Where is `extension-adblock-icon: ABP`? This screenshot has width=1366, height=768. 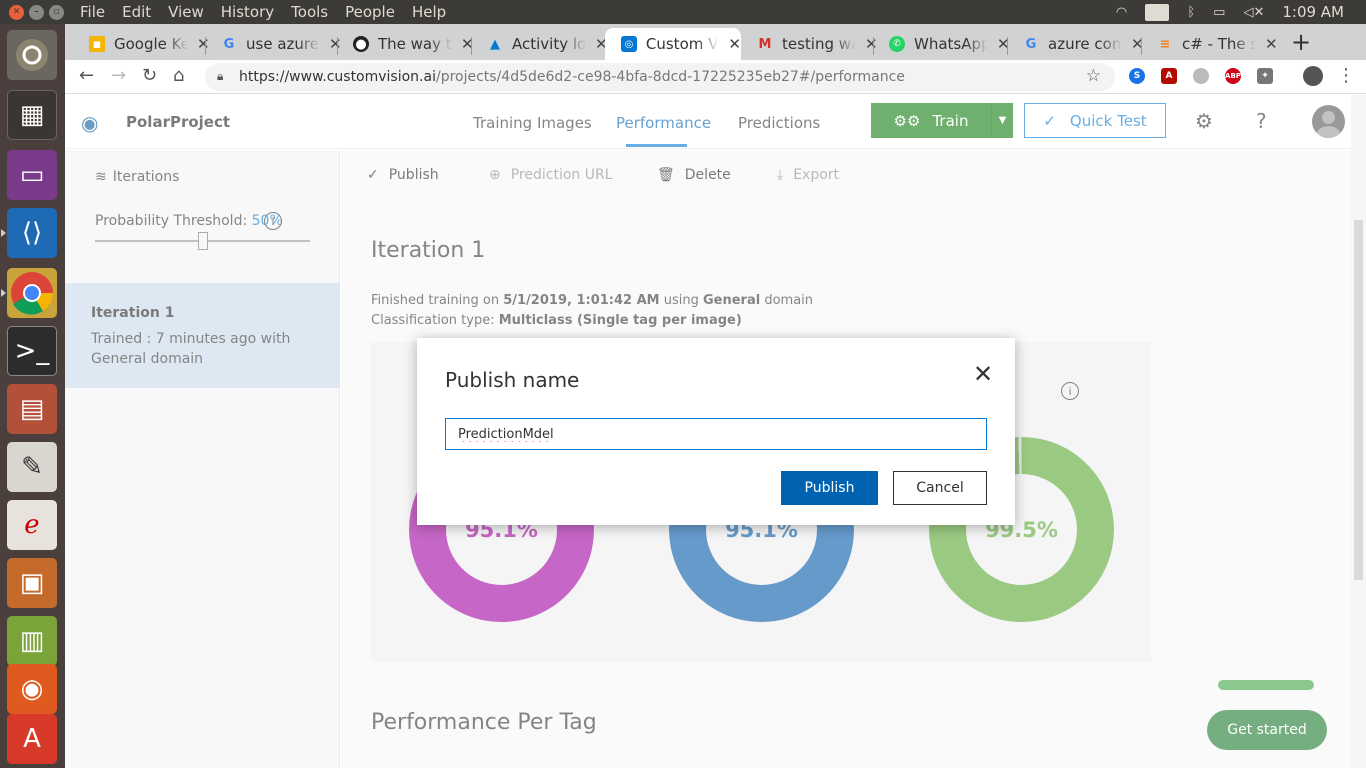
extension-adblock-icon: ABP is located at coordinates (1233, 76).